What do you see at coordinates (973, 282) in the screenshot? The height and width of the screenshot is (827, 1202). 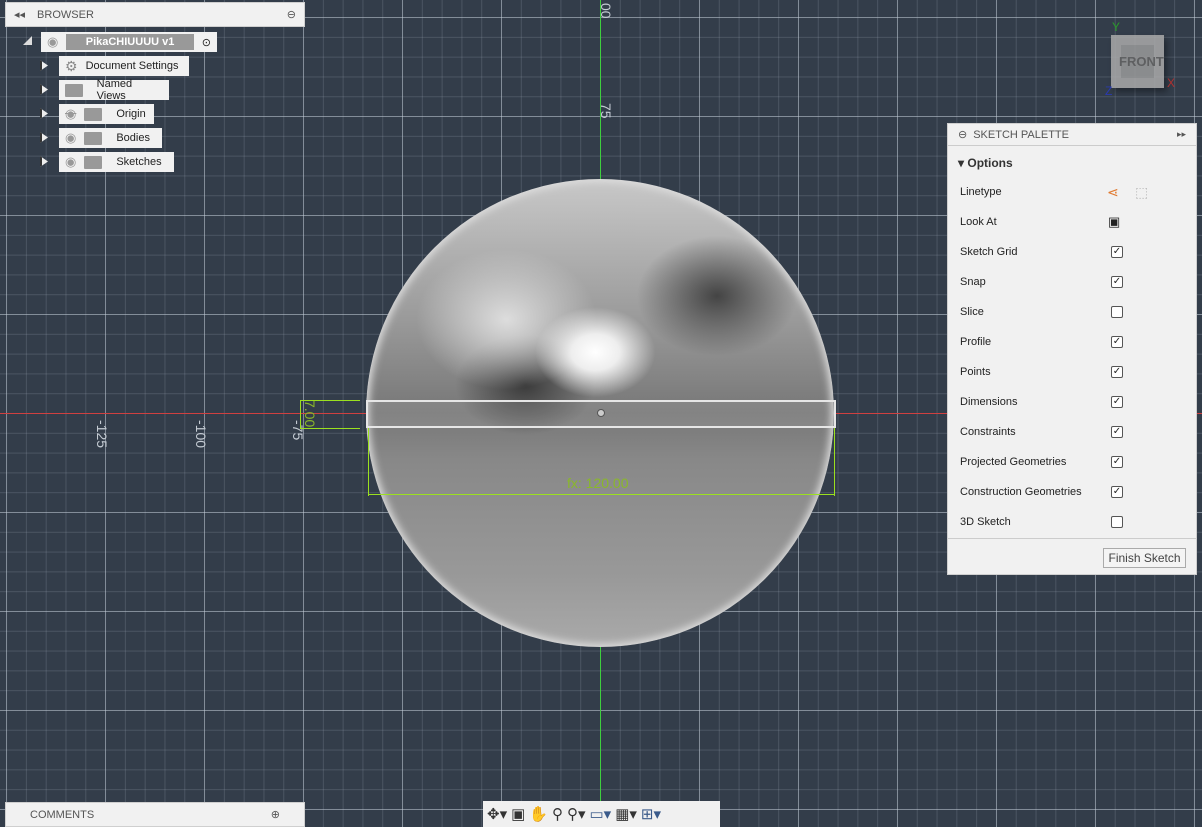 I see `option-label: Snap` at bounding box center [973, 282].